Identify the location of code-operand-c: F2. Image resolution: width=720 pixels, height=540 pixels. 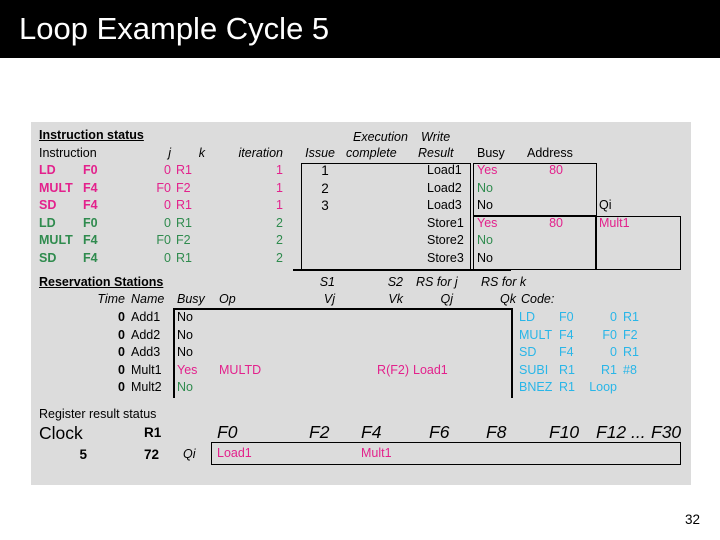
(630, 334).